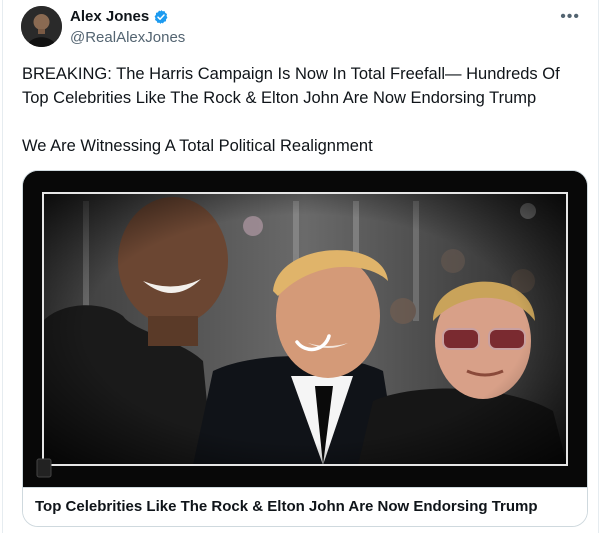 The image size is (601, 533). What do you see at coordinates (127, 37) in the screenshot?
I see `author-handle: @RealAlexJones` at bounding box center [127, 37].